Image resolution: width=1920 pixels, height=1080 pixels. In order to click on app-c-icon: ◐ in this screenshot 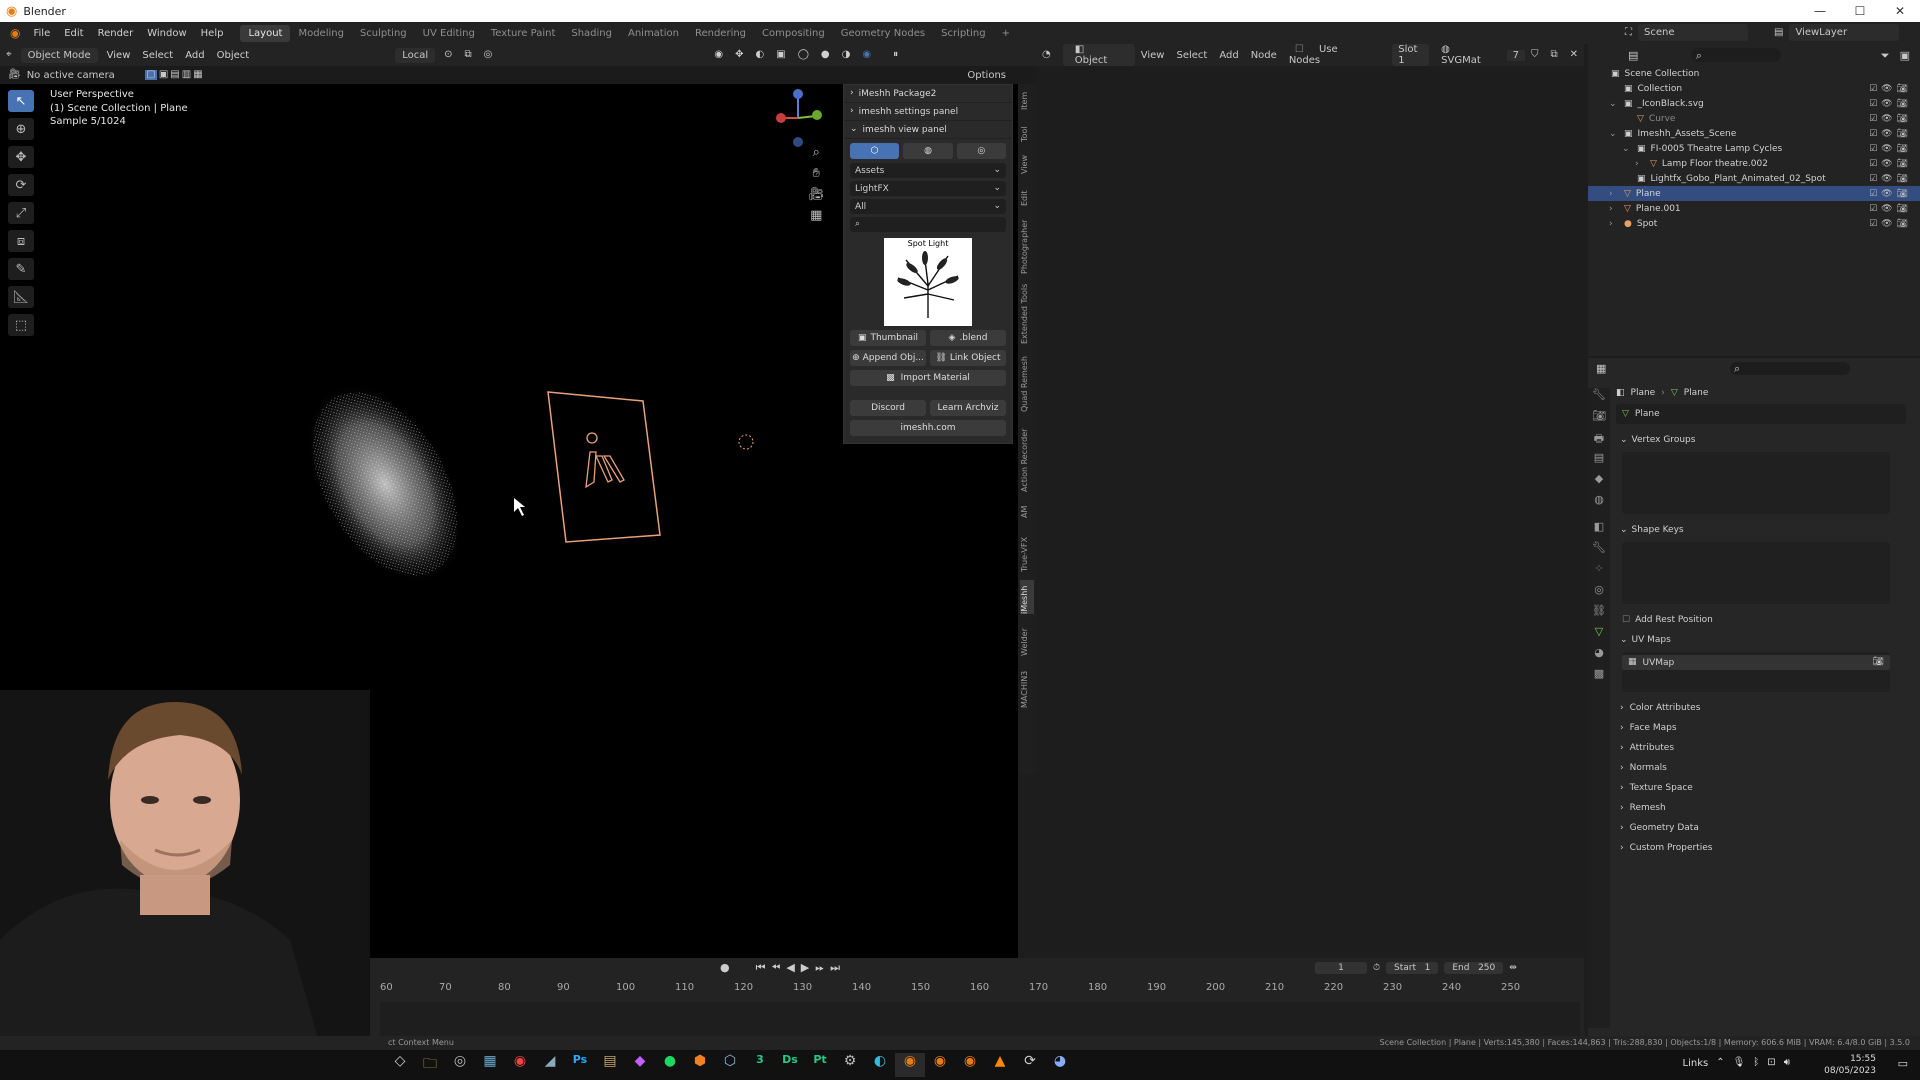, I will do `click(880, 1065)`.